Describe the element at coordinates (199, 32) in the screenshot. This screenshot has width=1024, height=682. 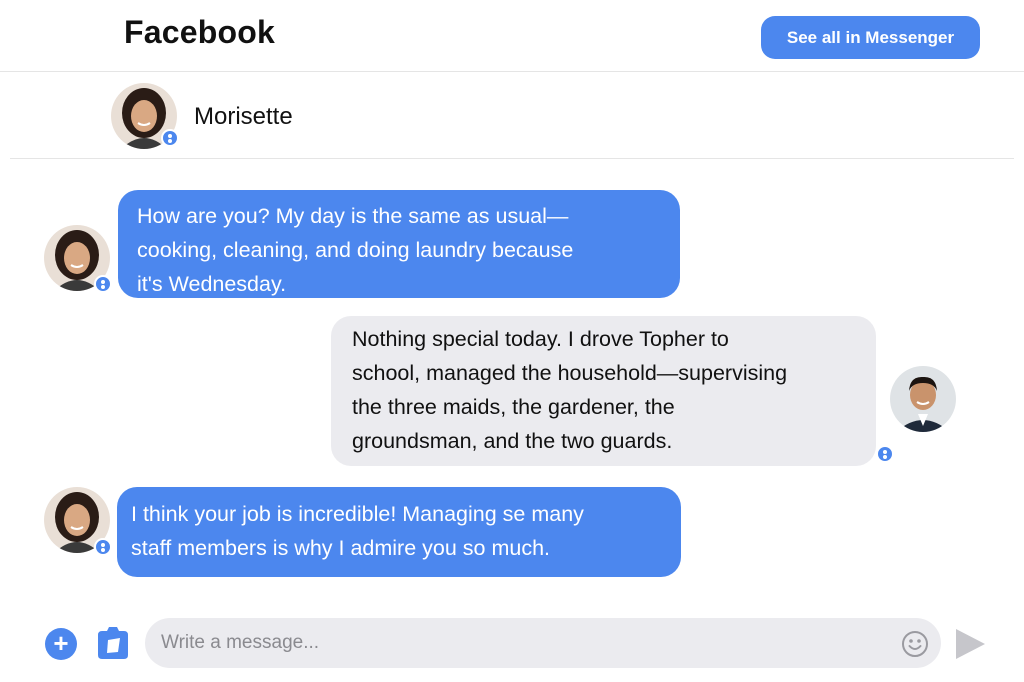
I see `brand-title: Facebook` at that location.